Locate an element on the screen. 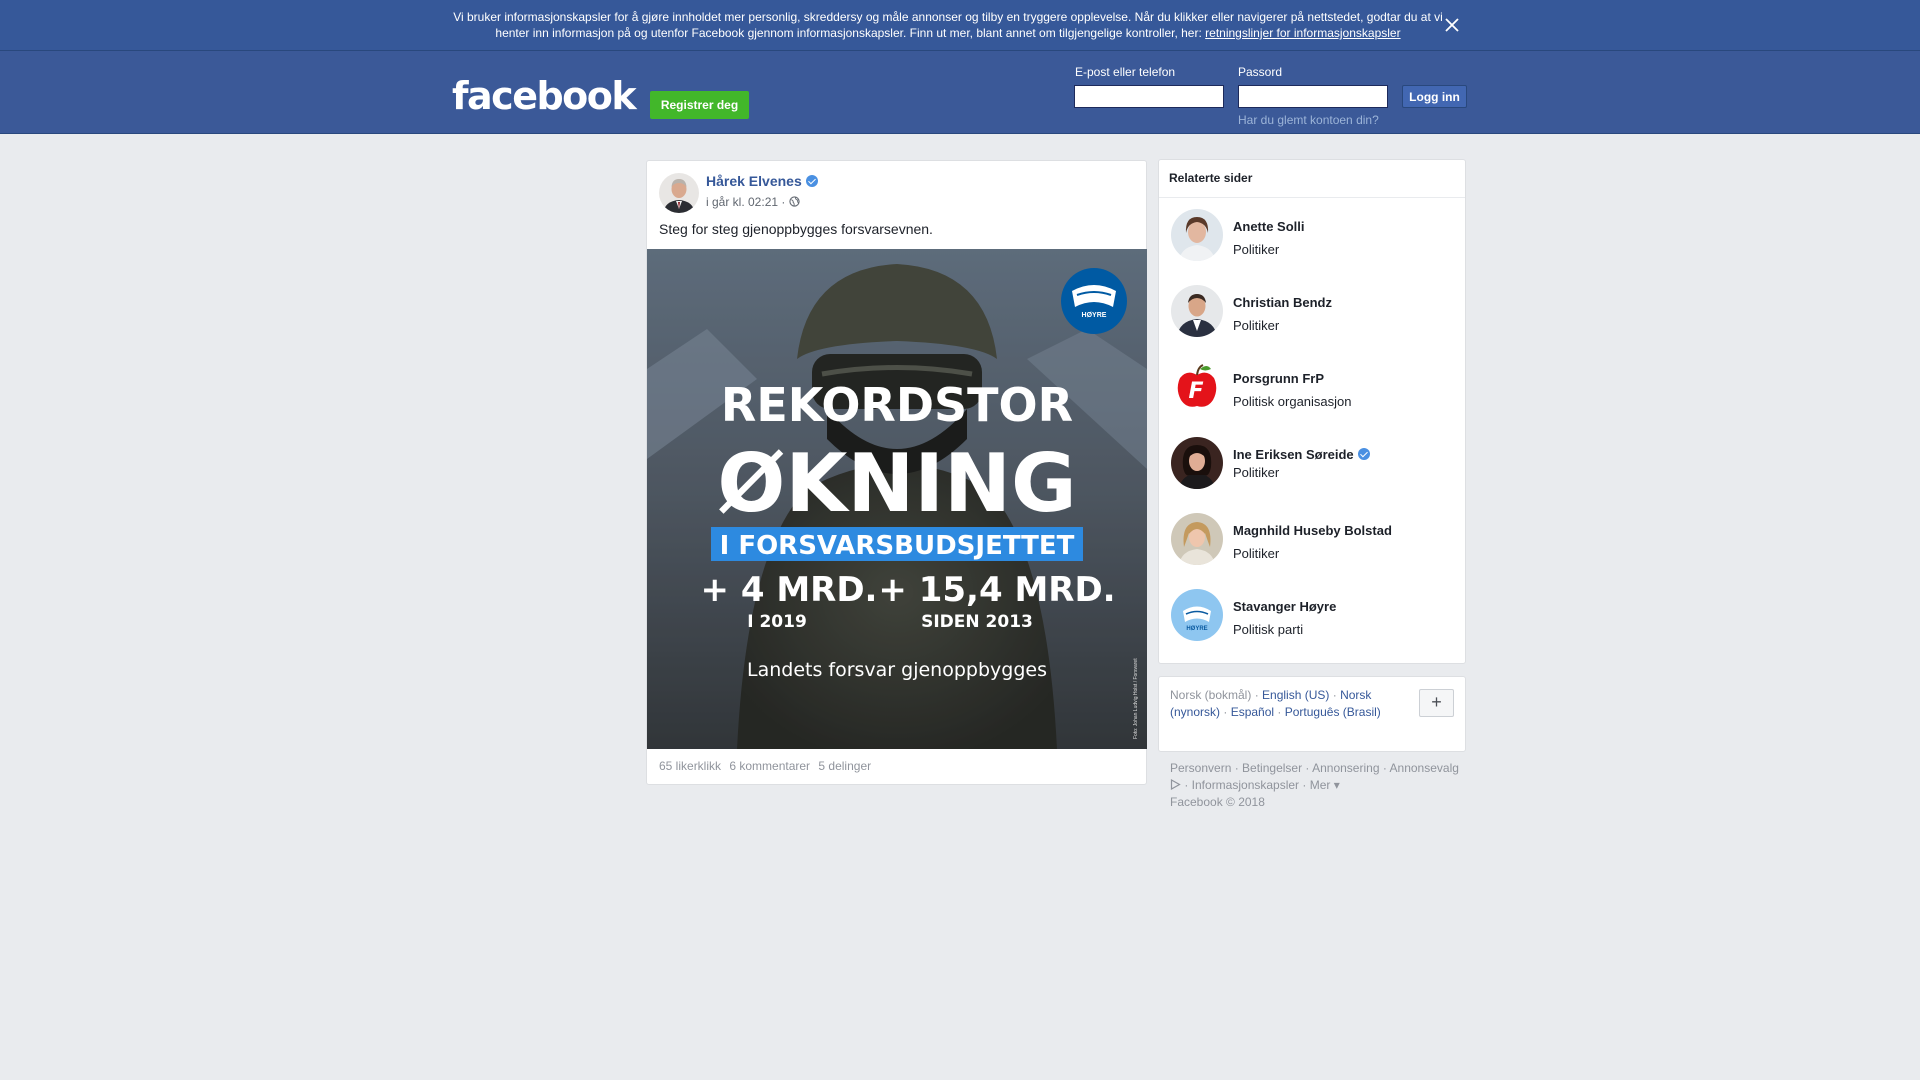 The image size is (1920, 1080). related-item-name: Porsgrunn FrP is located at coordinates (1279, 378).